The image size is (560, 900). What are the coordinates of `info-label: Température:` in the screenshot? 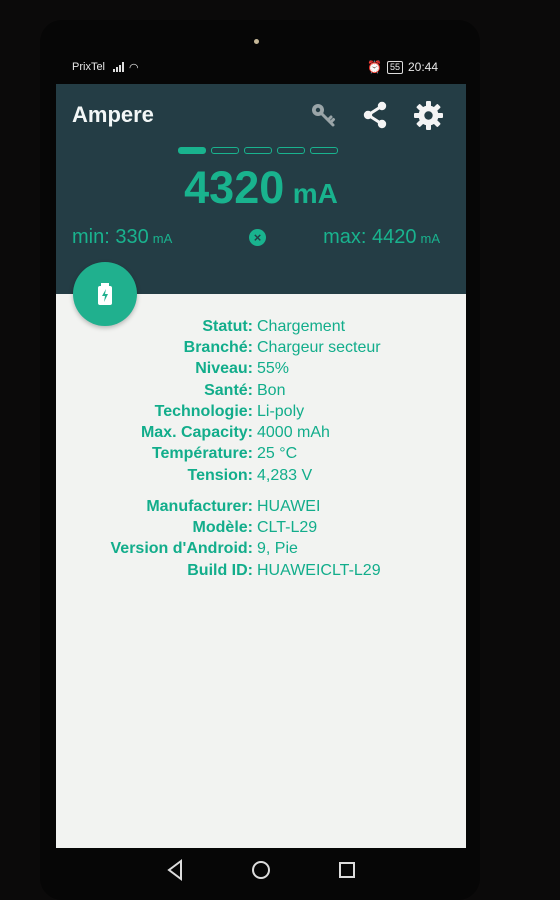 It's located at (202, 454).